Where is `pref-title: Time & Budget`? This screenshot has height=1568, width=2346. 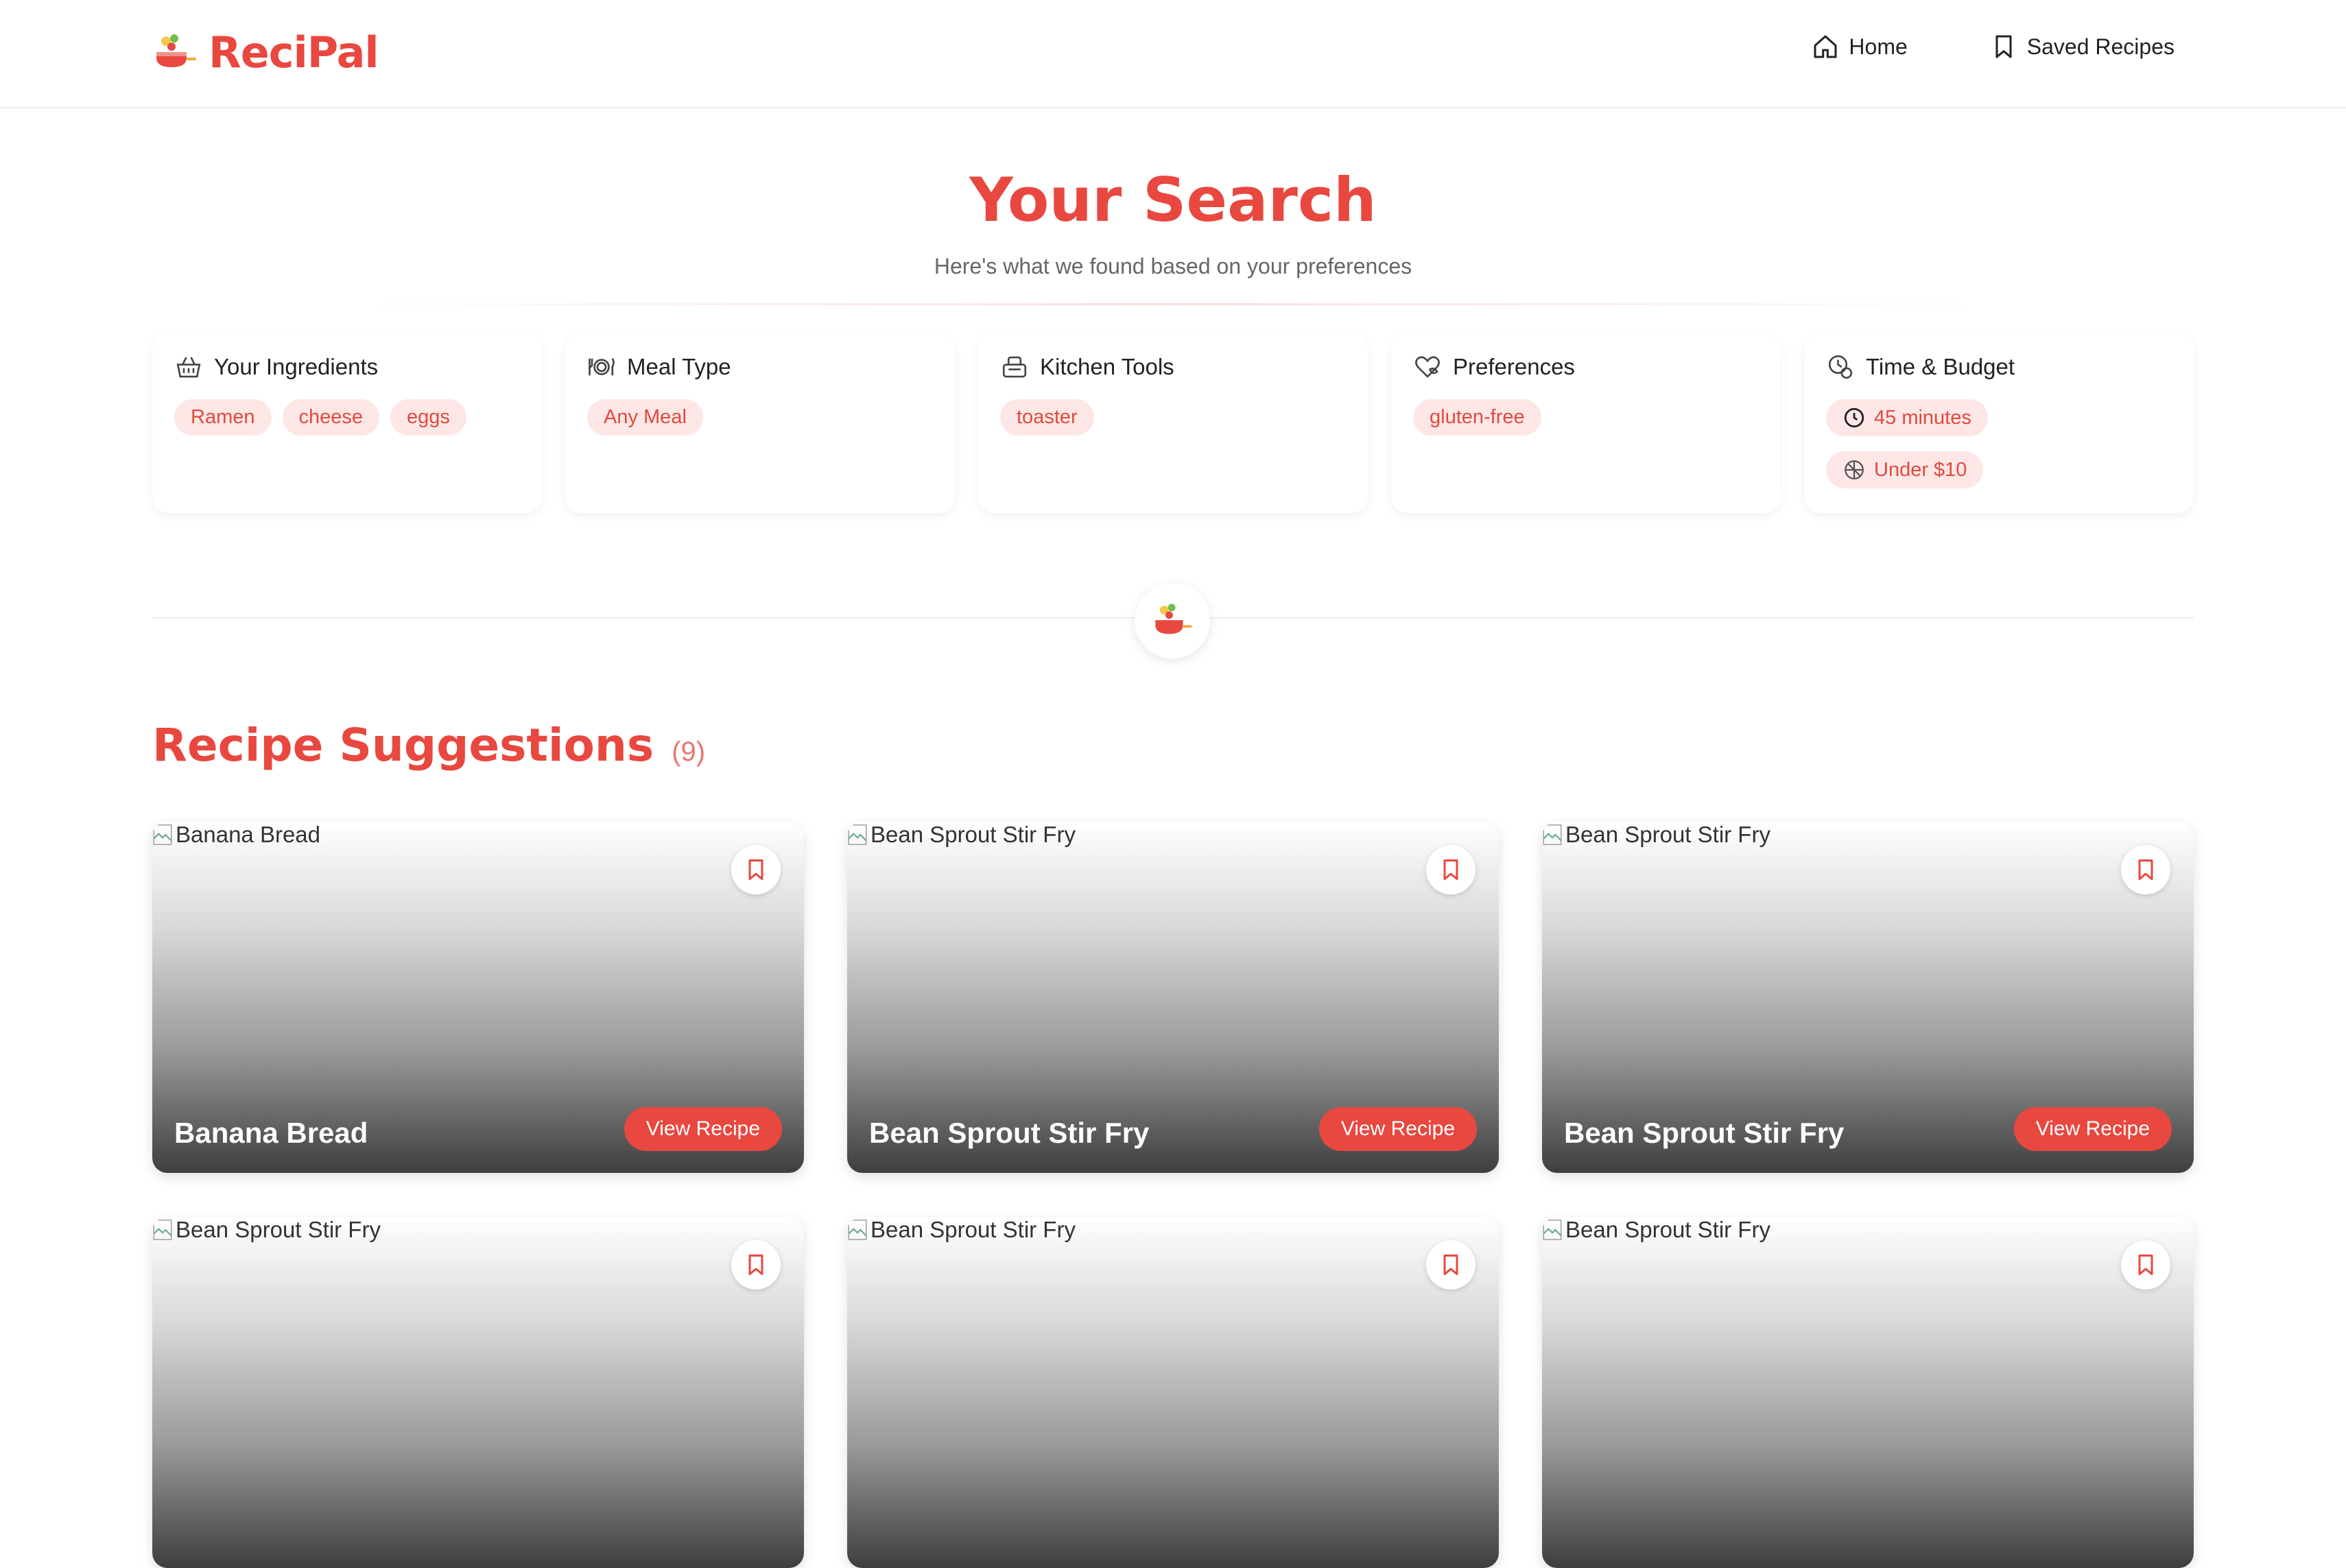
pref-title: Time & Budget is located at coordinates (1940, 366).